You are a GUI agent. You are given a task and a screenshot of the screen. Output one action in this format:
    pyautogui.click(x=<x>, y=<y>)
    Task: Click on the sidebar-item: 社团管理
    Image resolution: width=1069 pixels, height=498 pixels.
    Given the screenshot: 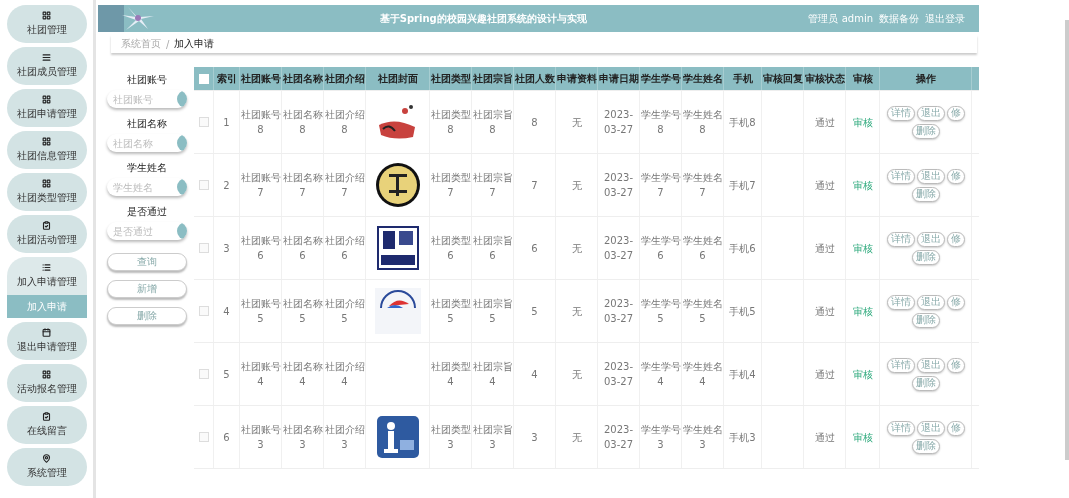 What is the action you would take?
    pyautogui.click(x=46, y=24)
    